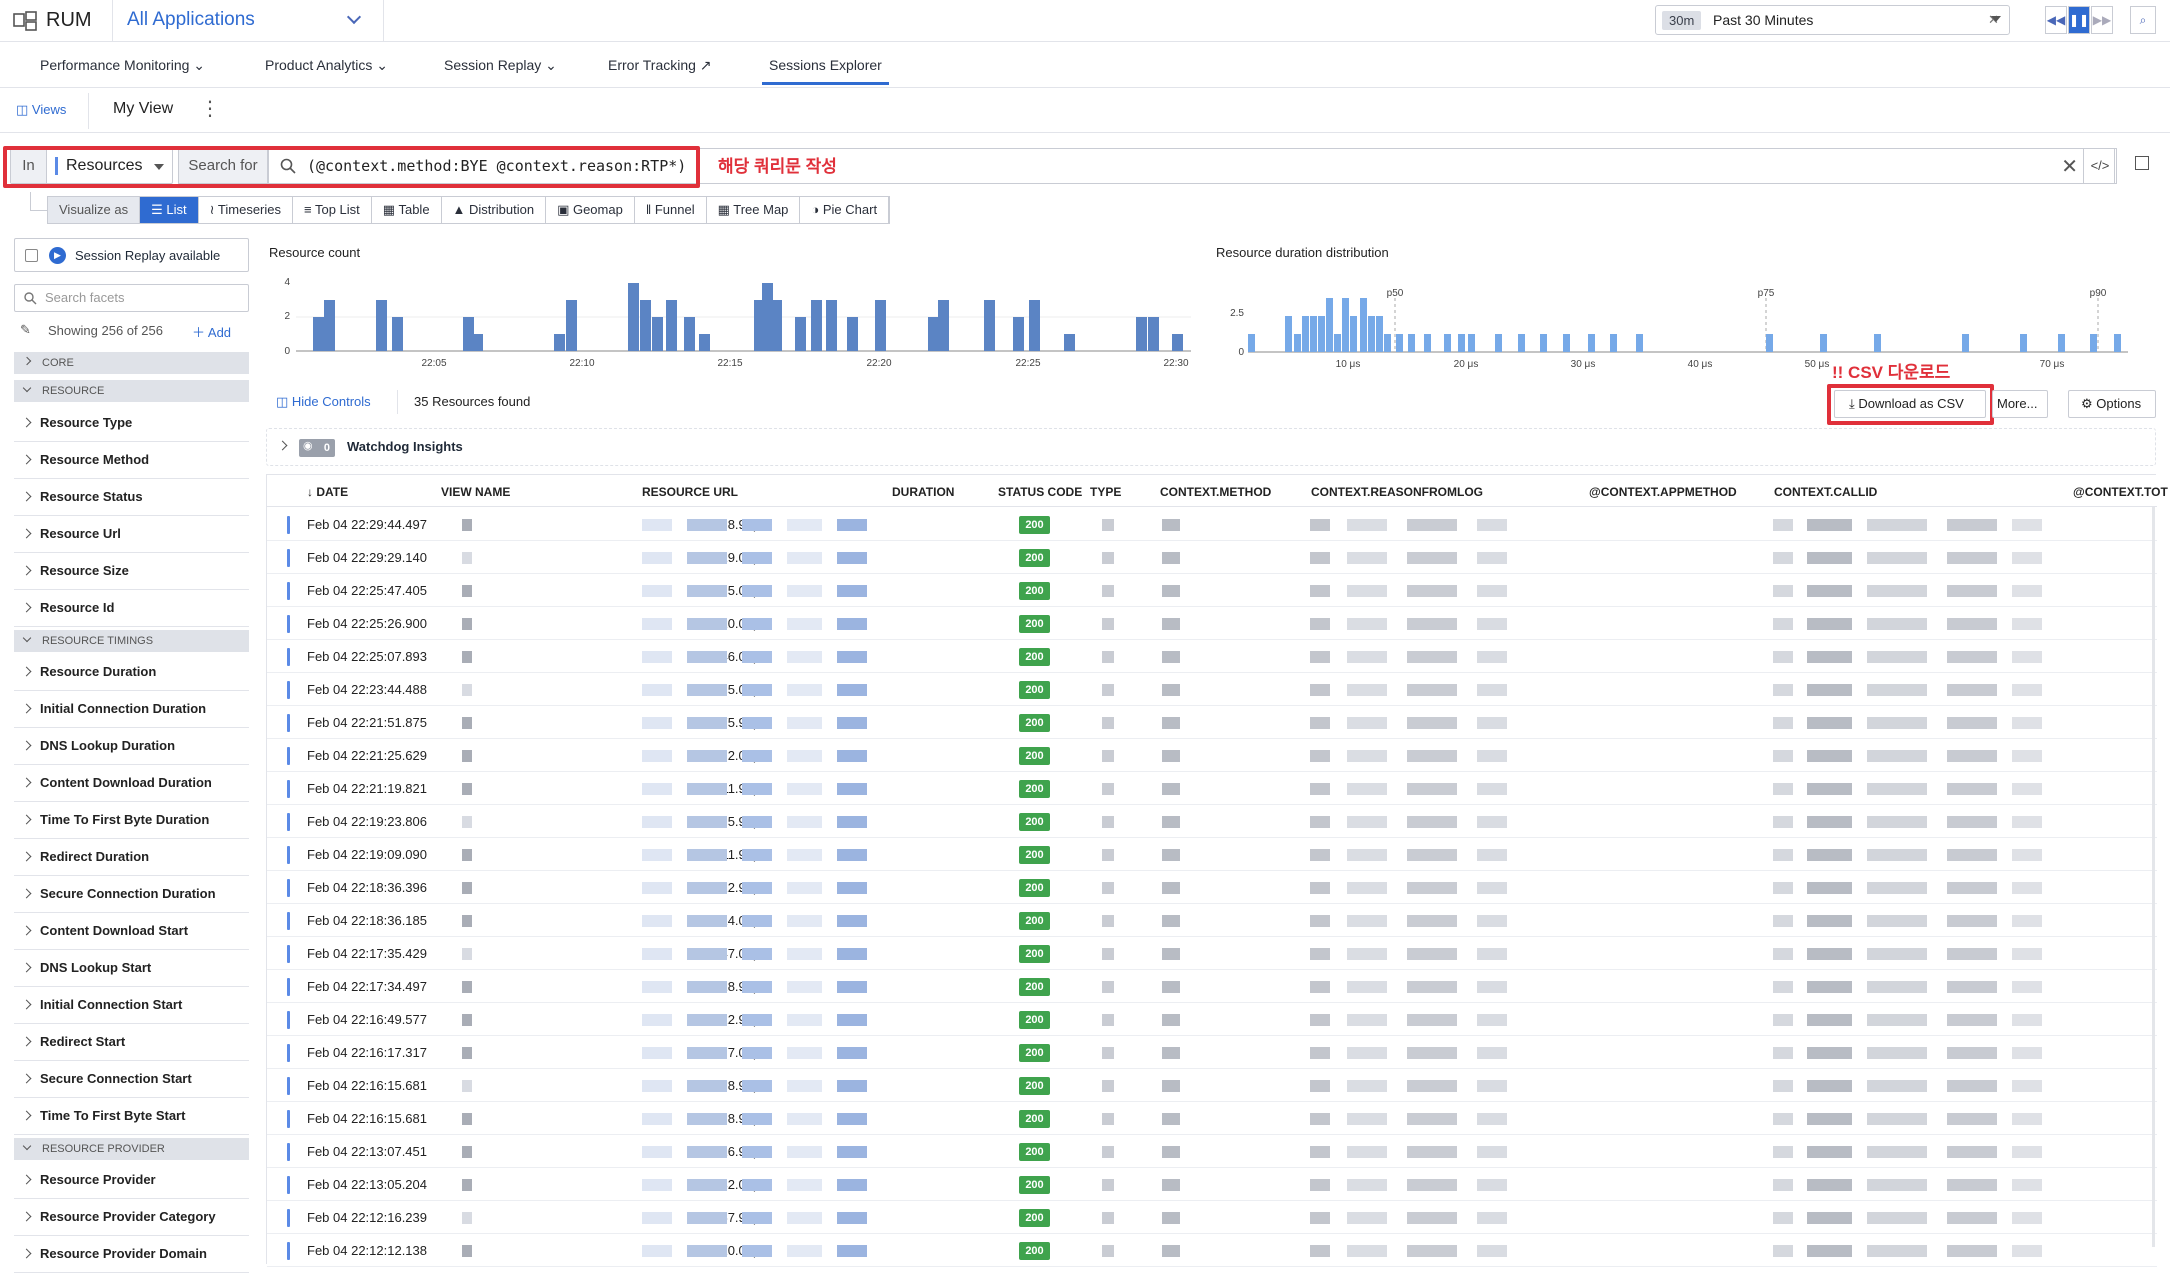  What do you see at coordinates (1212, 1019) in the screenshot?
I see `table-row: Feb 04 22:16:49.57712.99μs200` at bounding box center [1212, 1019].